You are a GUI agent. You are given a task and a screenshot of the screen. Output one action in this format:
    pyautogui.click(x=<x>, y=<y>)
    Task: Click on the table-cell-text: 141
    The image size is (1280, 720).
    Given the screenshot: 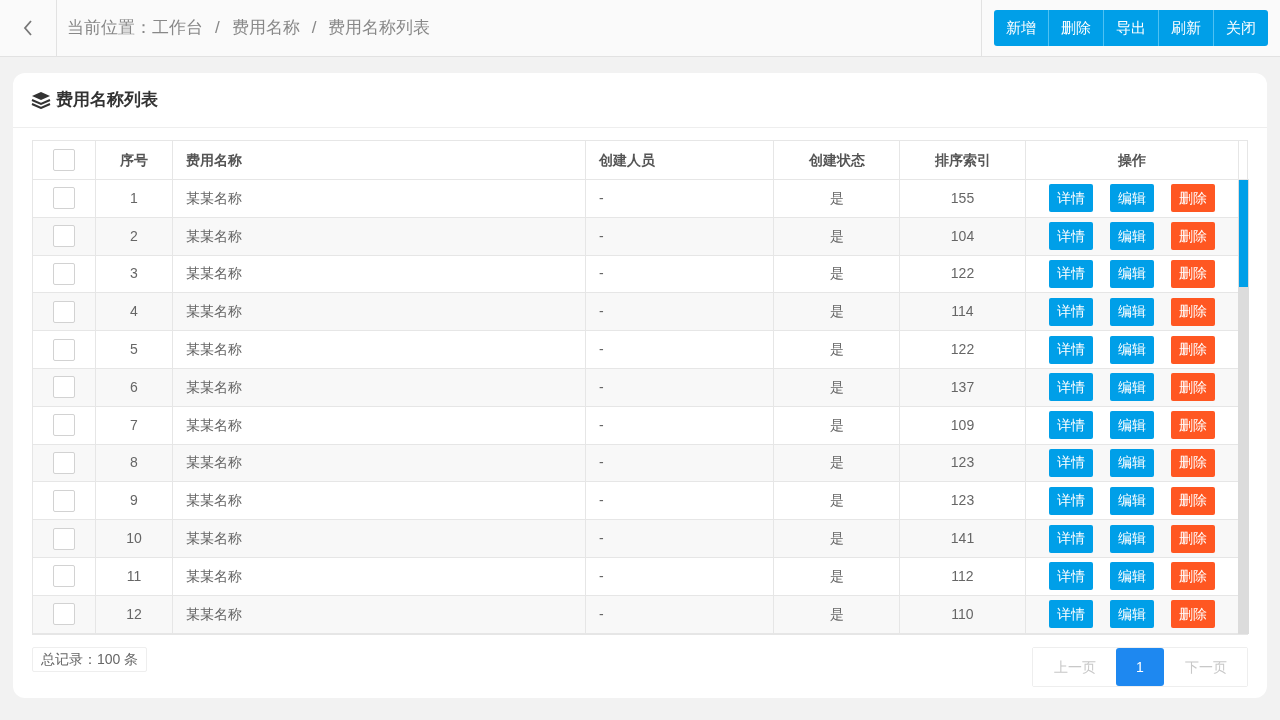 What is the action you would take?
    pyautogui.click(x=962, y=539)
    